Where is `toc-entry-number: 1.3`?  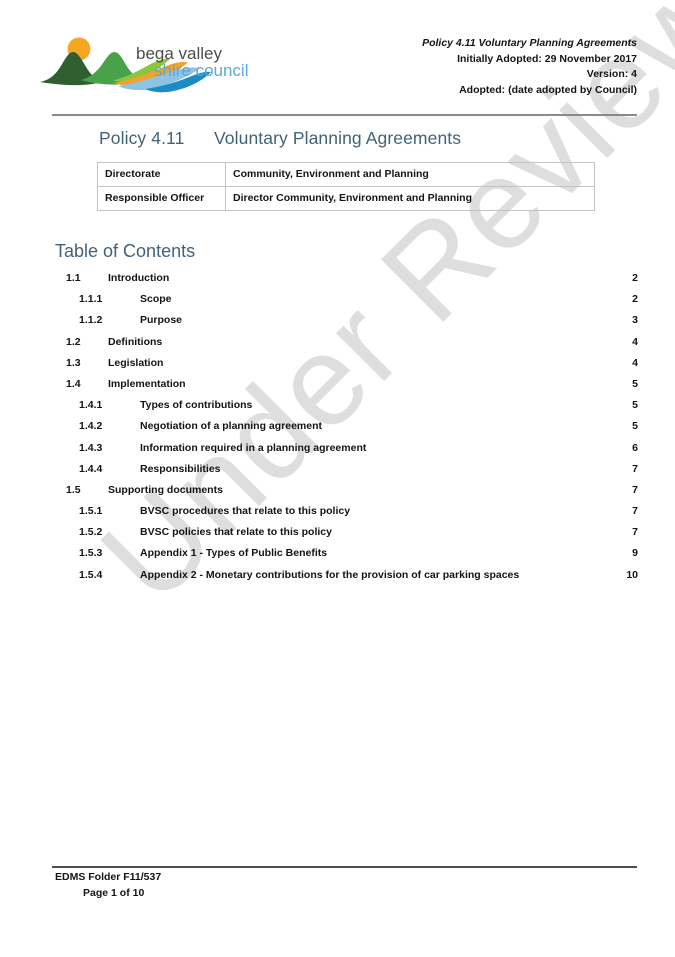 toc-entry-number: 1.3 is located at coordinates (73, 362).